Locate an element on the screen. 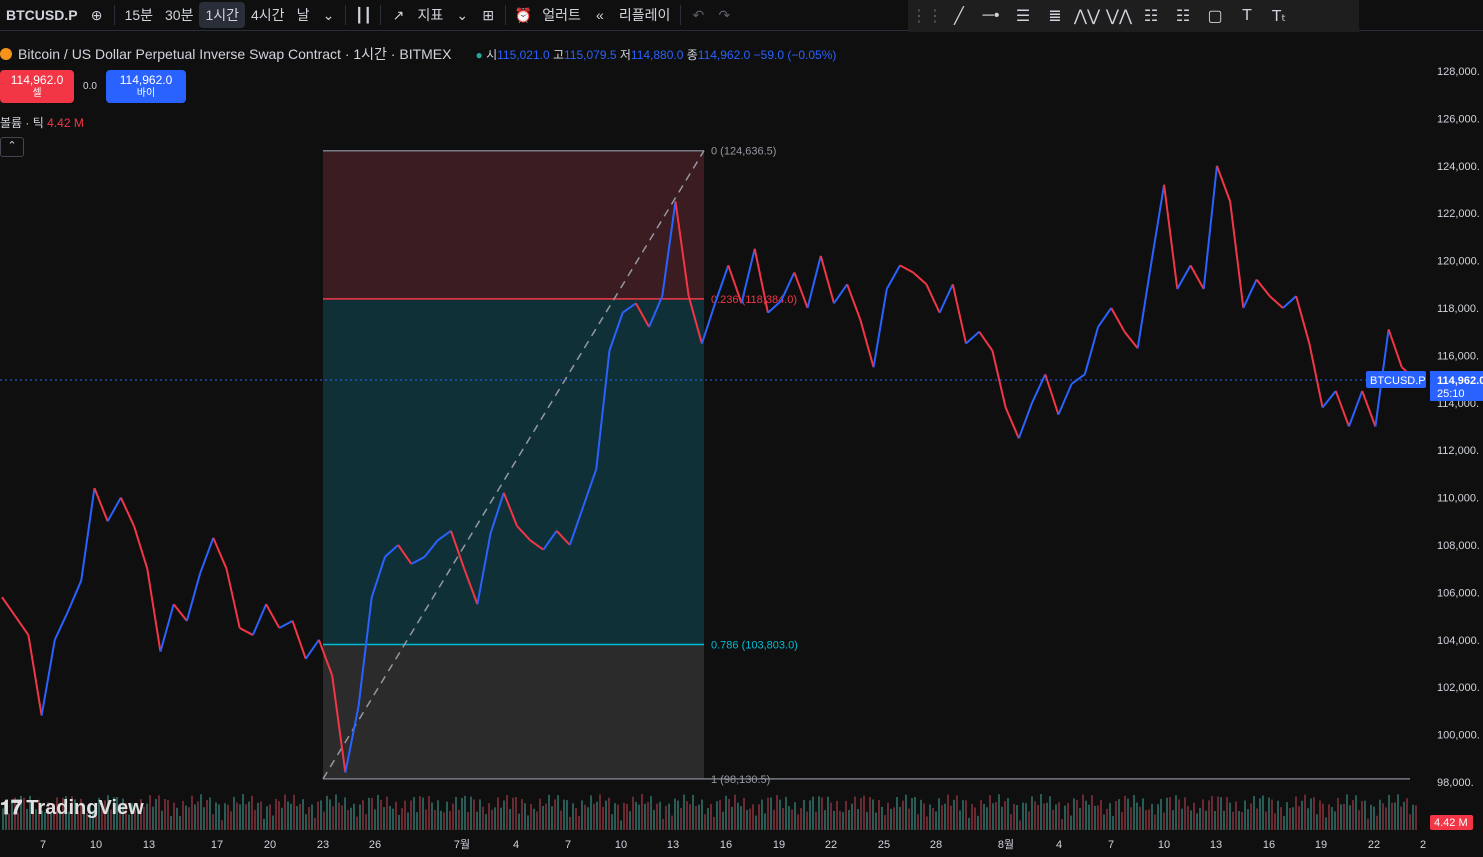  x-tick-label: 25 is located at coordinates (884, 845).